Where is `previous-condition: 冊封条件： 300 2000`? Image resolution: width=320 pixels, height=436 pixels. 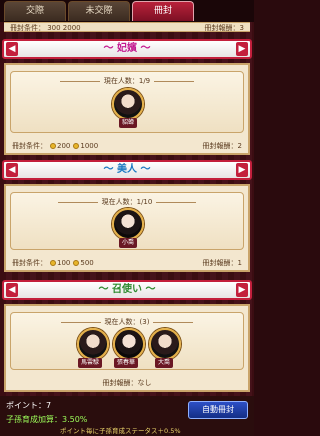 previous-condition: 冊封条件： 300 2000 is located at coordinates (45, 28).